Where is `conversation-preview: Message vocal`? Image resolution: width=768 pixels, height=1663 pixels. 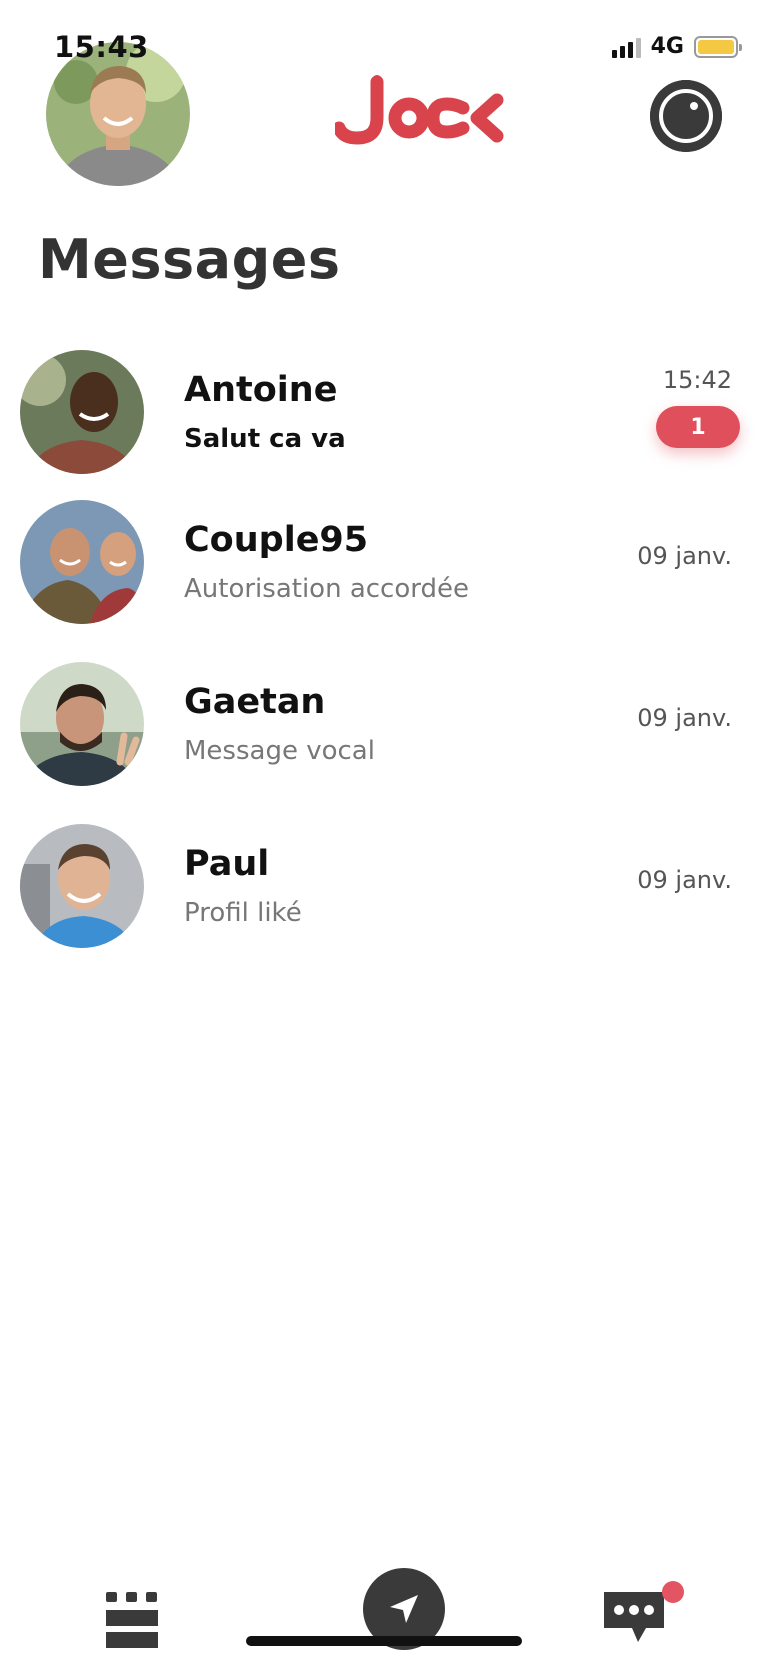
conversation-preview: Message vocal is located at coordinates (279, 751).